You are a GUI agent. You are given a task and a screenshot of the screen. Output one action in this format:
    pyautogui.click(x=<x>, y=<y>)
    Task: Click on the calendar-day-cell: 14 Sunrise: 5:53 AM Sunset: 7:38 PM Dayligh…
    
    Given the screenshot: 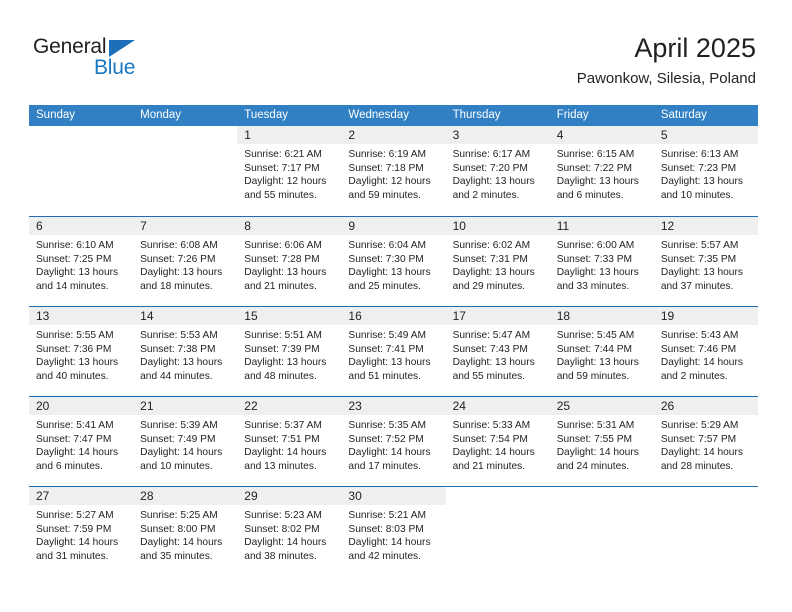 What is the action you would take?
    pyautogui.click(x=185, y=351)
    